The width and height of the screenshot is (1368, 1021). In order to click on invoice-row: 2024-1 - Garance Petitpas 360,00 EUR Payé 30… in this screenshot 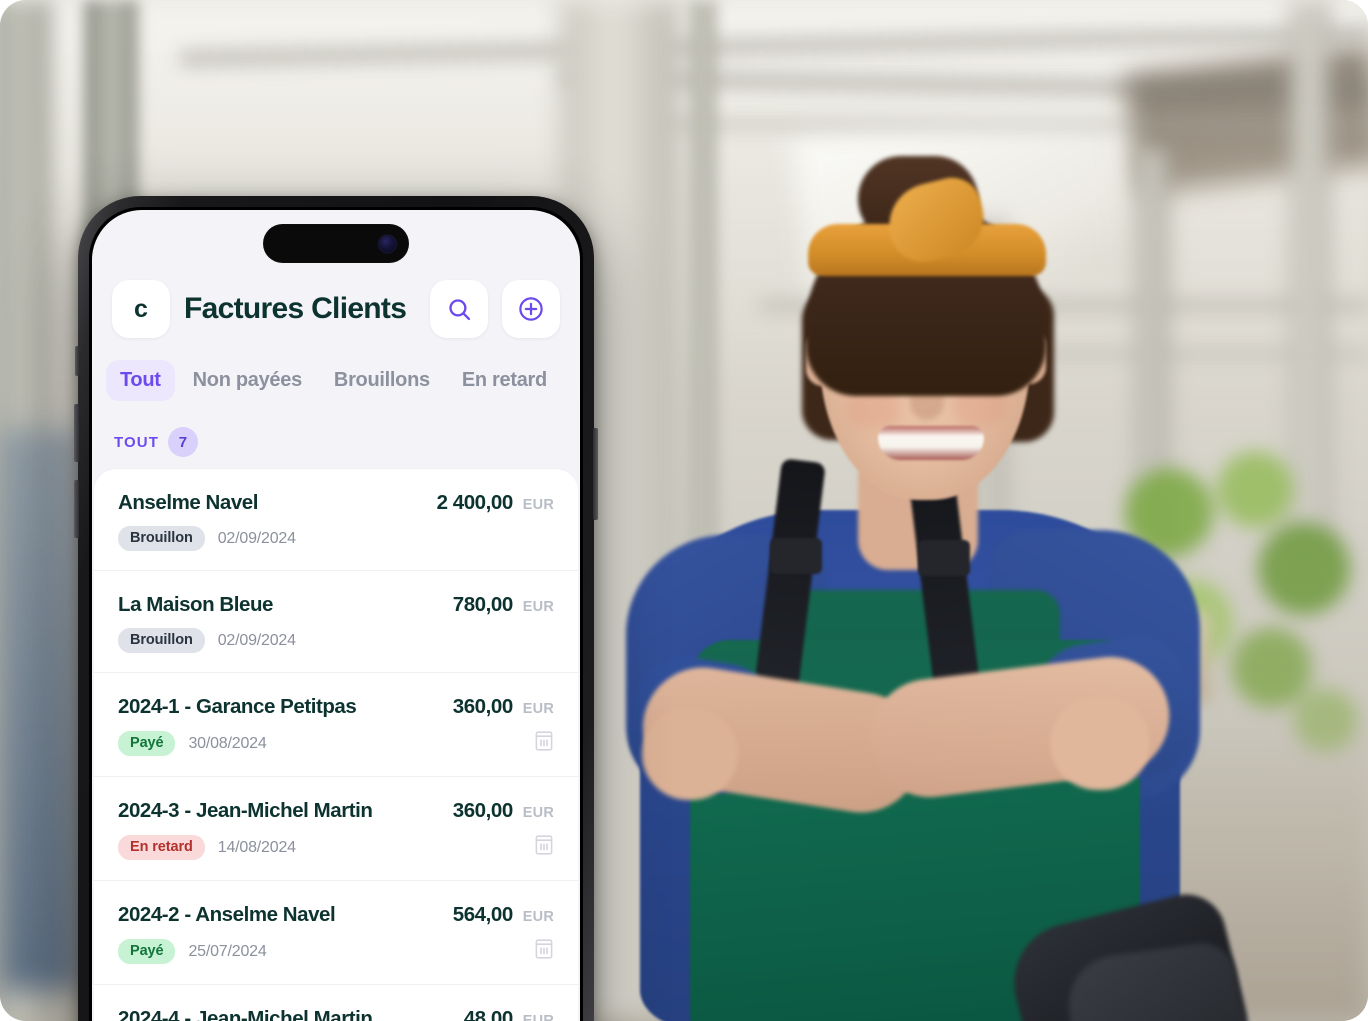, I will do `click(336, 725)`.